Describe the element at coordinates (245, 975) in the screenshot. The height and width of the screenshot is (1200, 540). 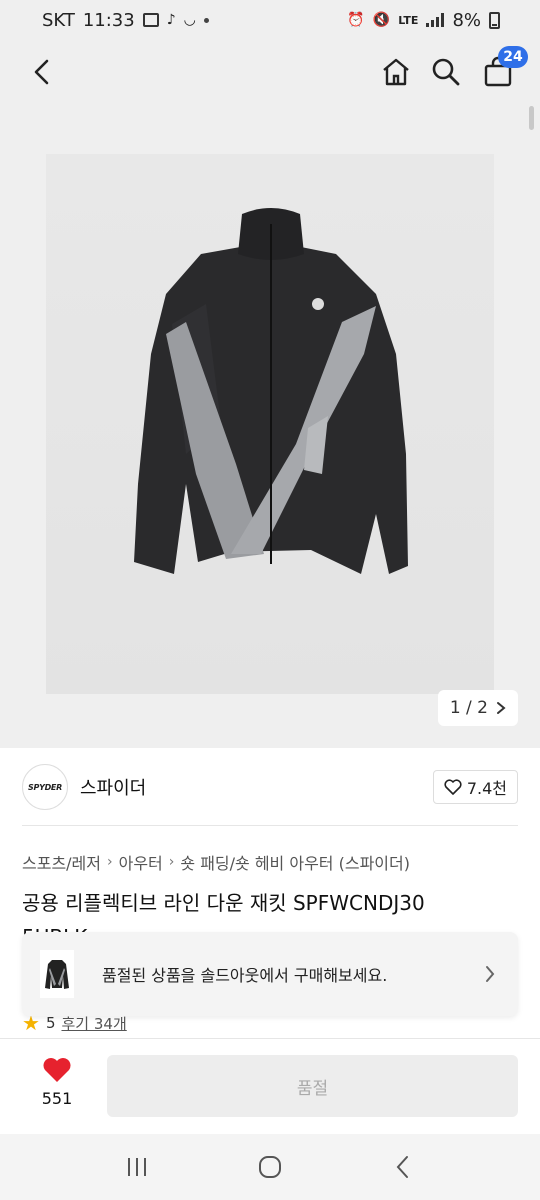
I see `soldout-banner-text: 품절된 상품을 솔드아웃에서 구매해보세요.` at that location.